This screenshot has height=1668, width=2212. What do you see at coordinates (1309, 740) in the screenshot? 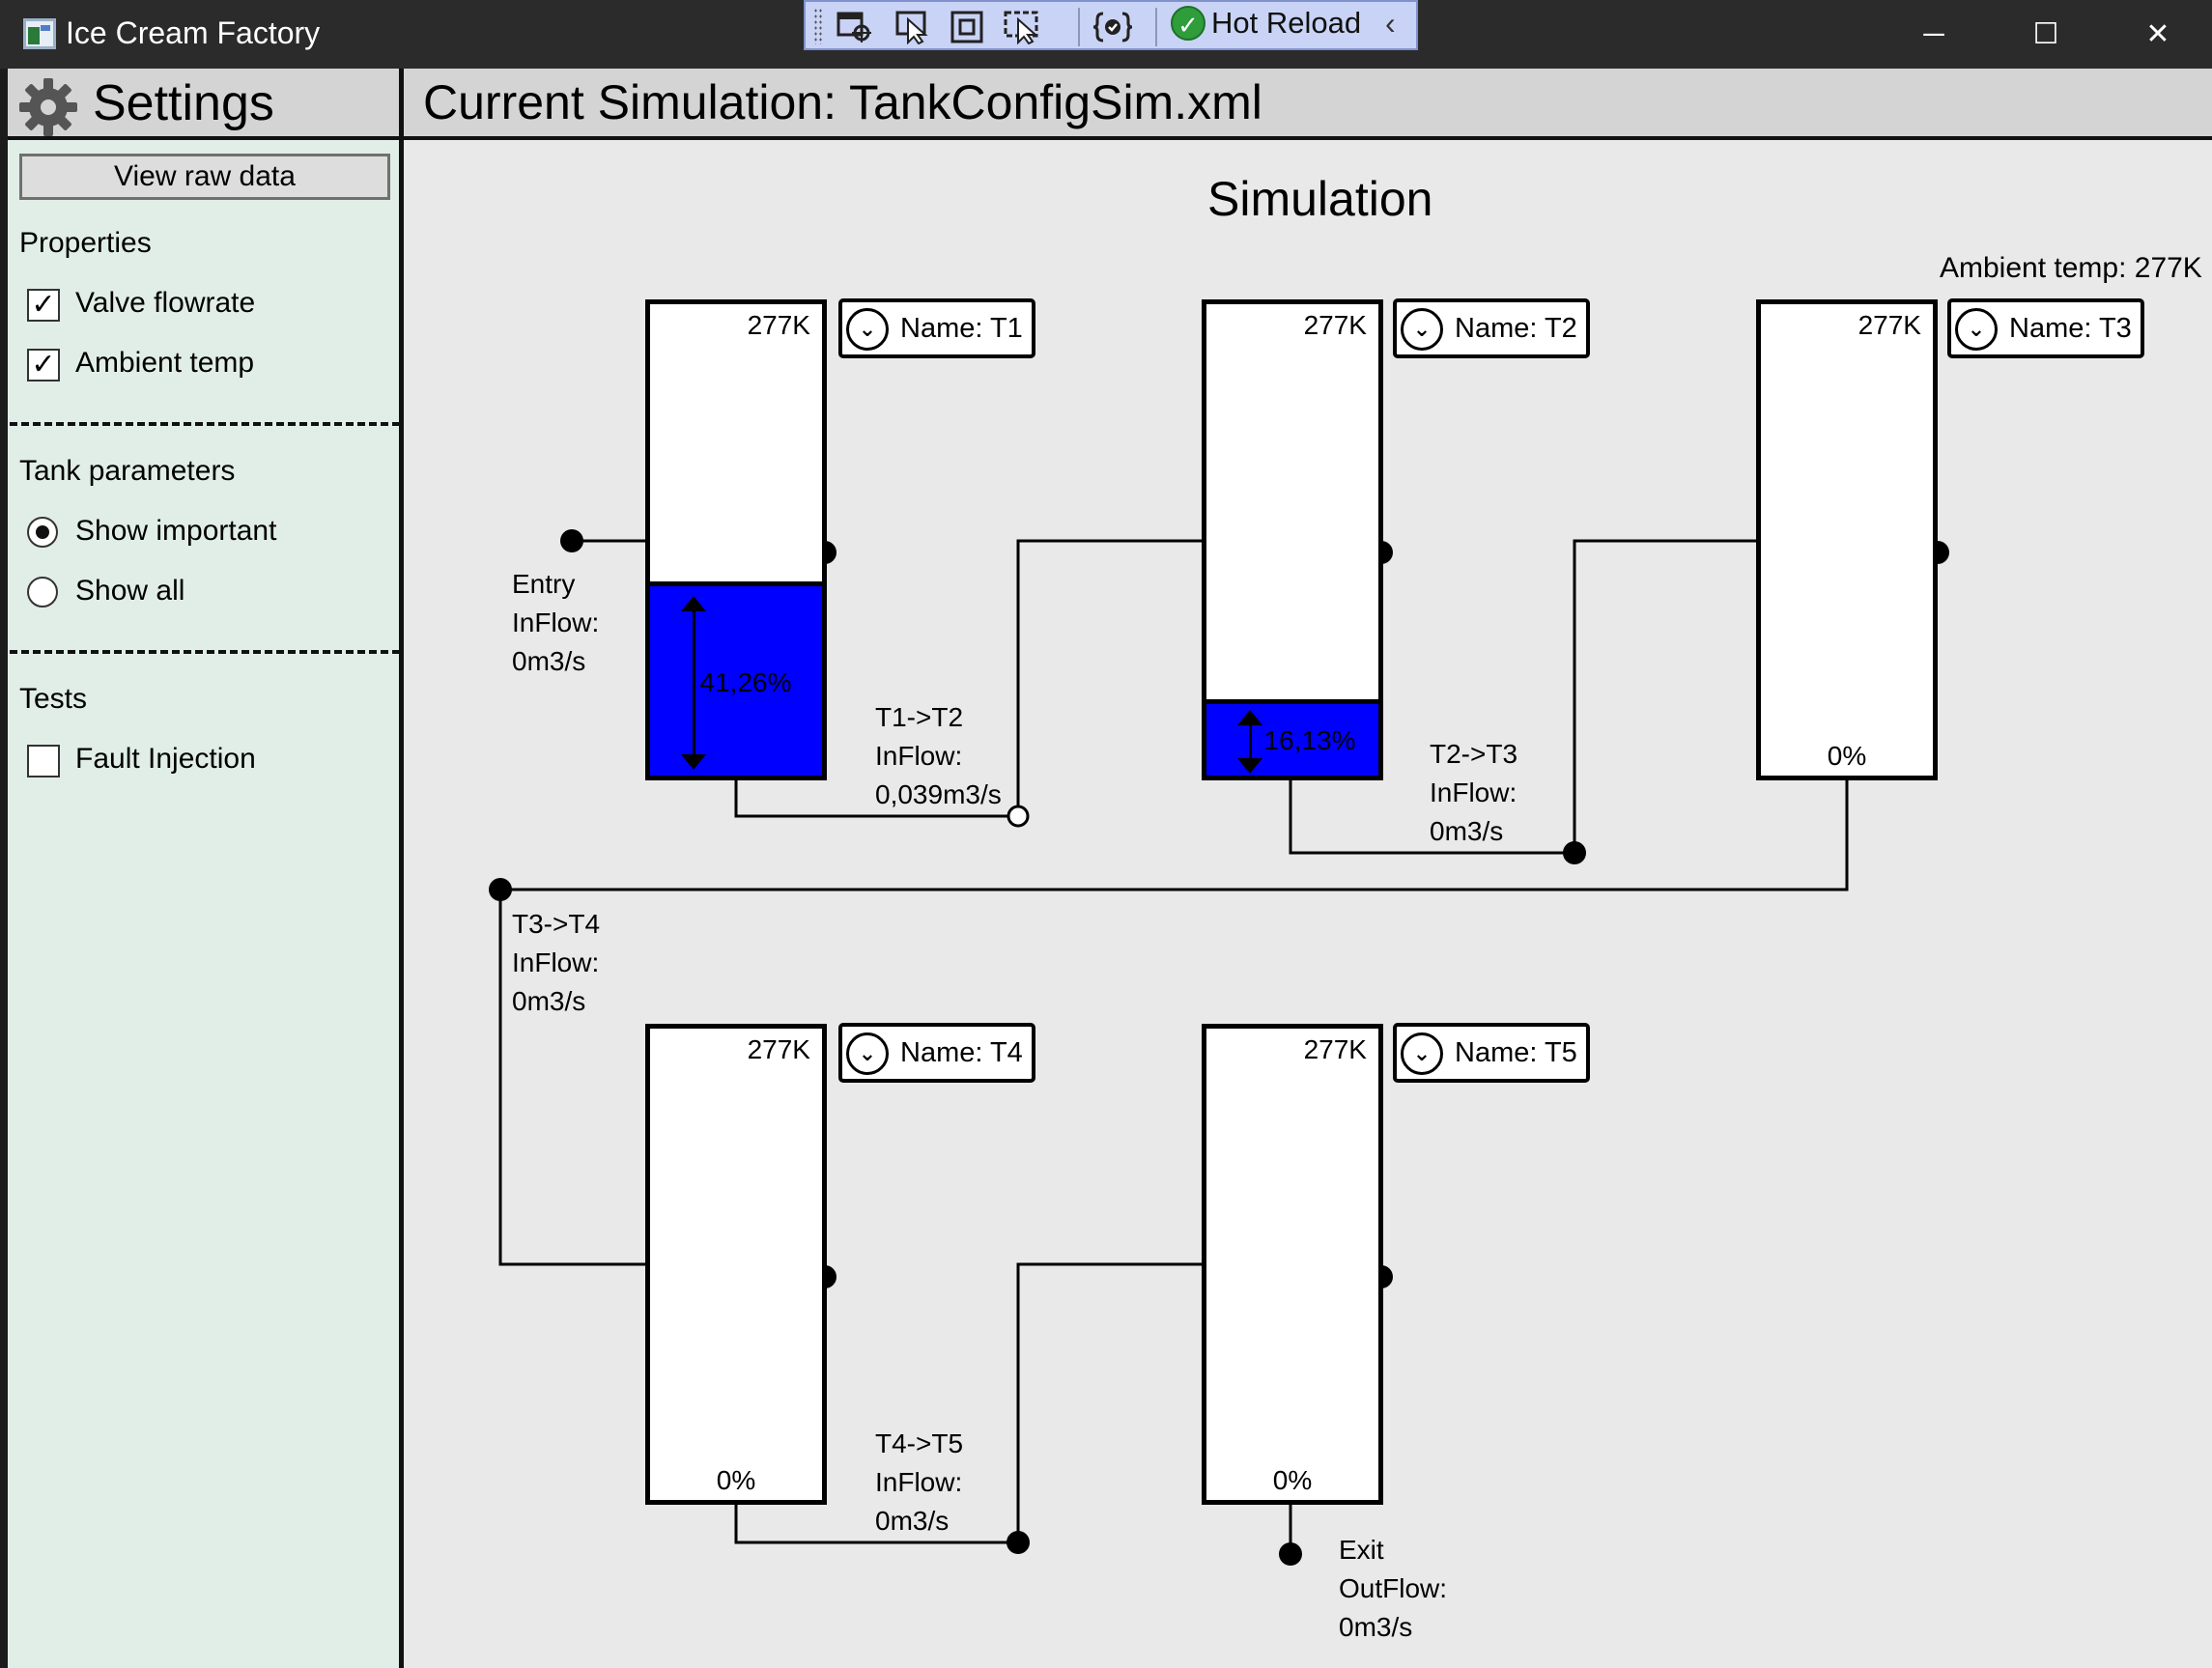
I see `tank-level-value: 16,13%` at bounding box center [1309, 740].